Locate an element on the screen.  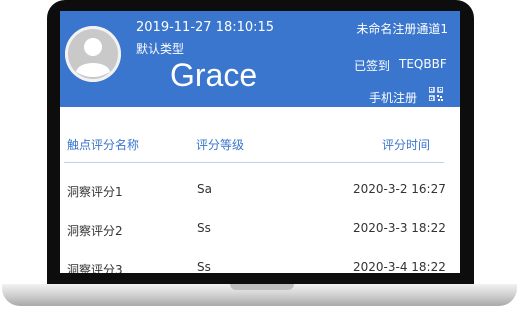
user-name: Grace is located at coordinates (214, 75).